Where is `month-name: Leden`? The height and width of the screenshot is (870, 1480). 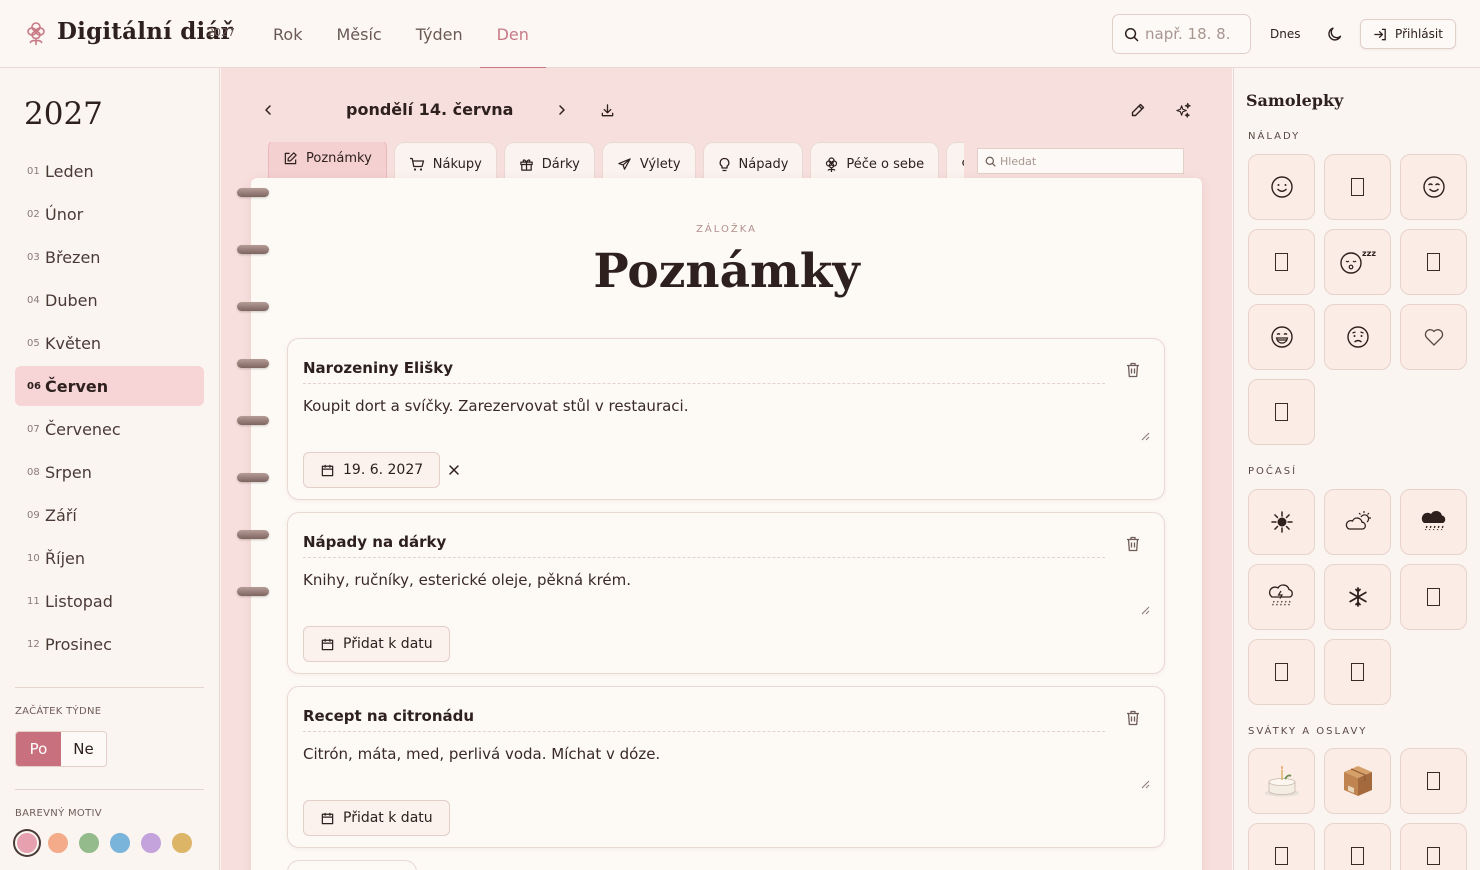 month-name: Leden is located at coordinates (69, 171).